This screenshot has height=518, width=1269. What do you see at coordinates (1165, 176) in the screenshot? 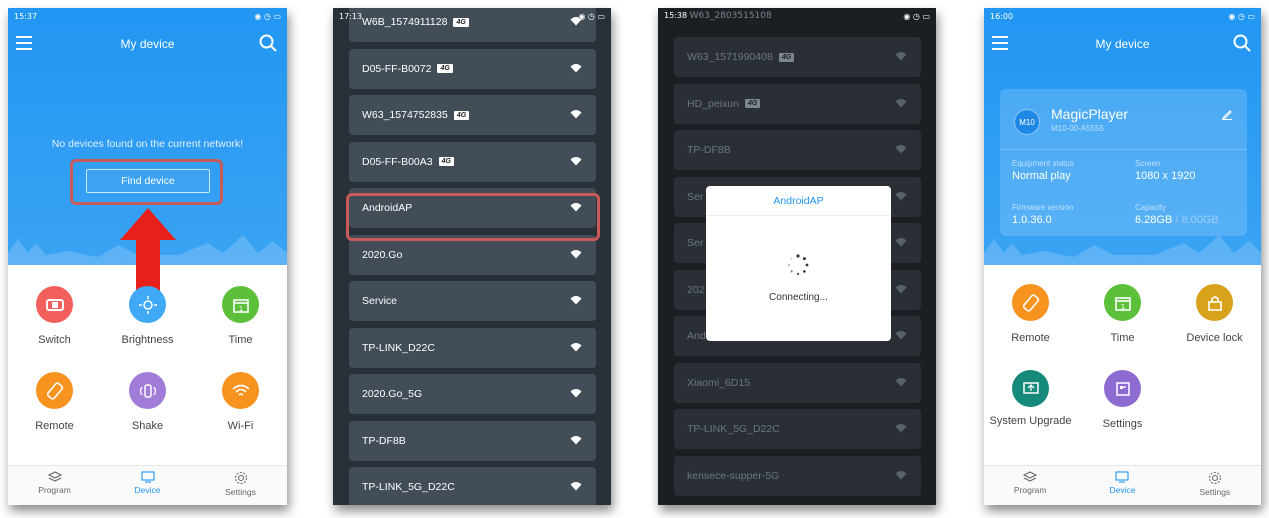
I see `screen-value: 1080 x 1920` at bounding box center [1165, 176].